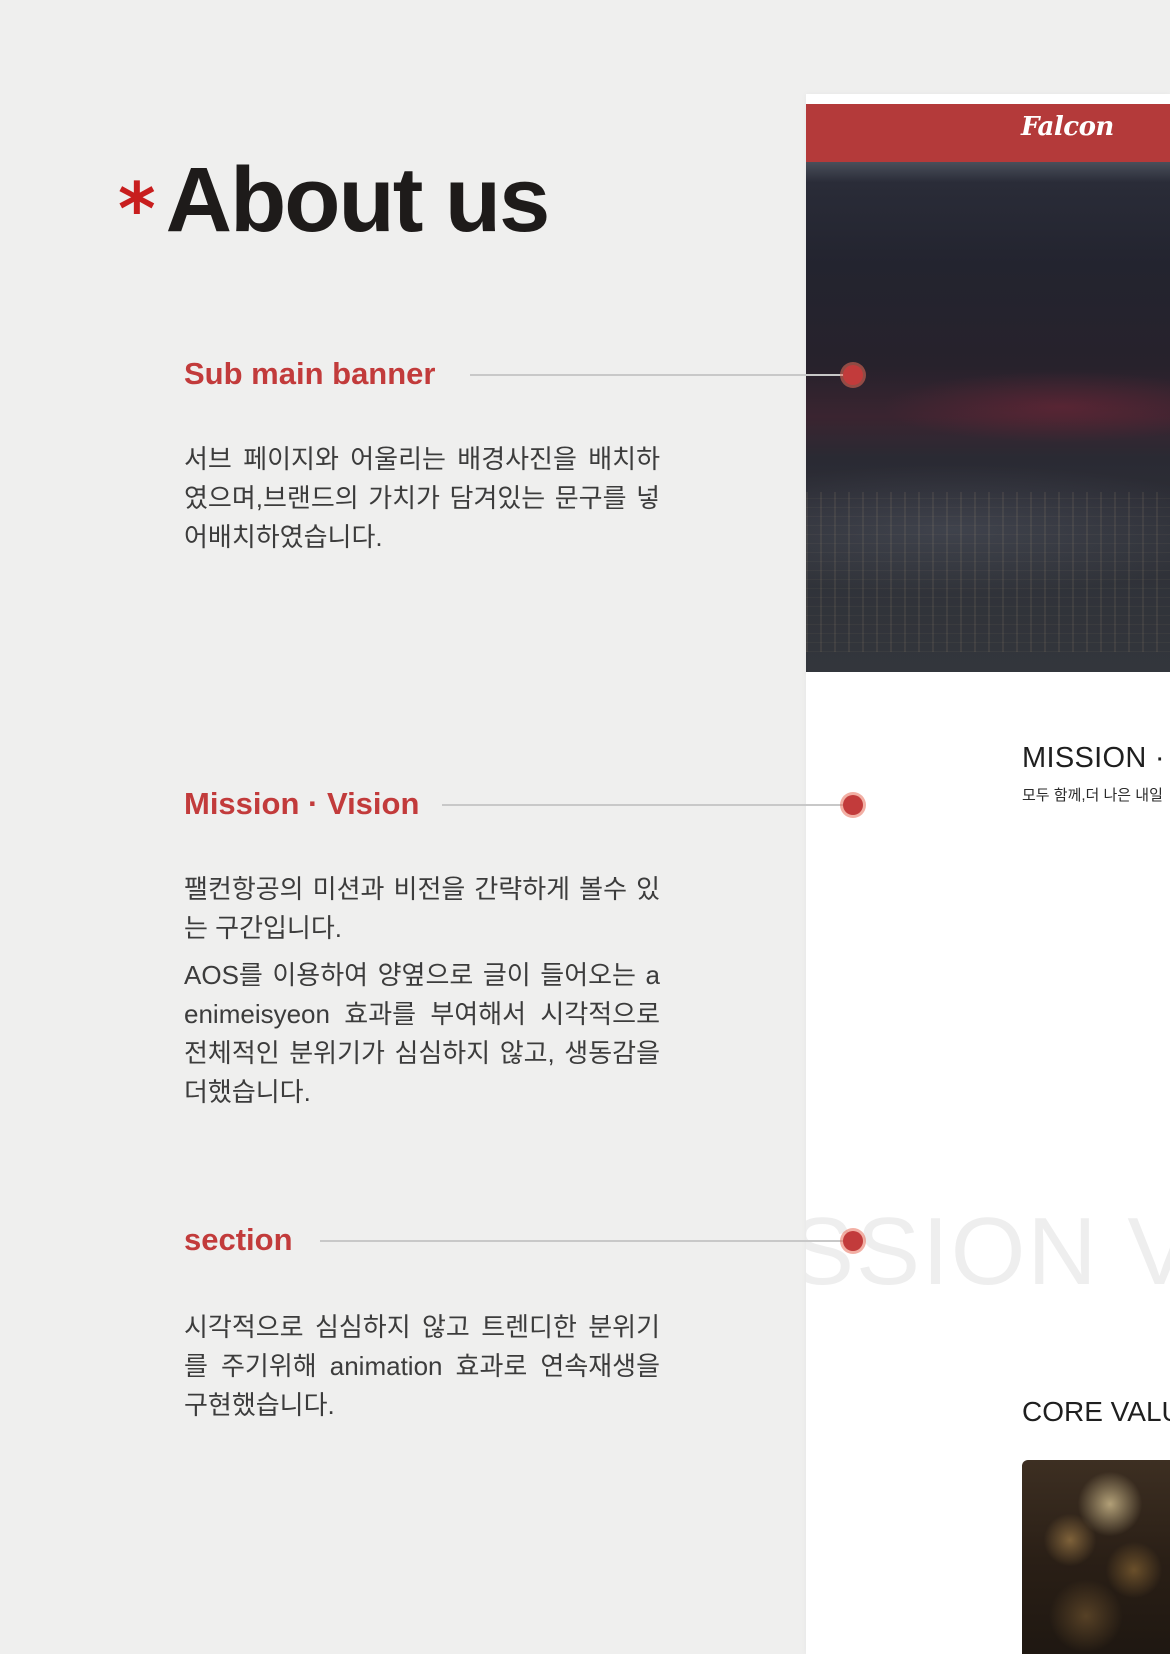 The width and height of the screenshot is (1170, 1654). What do you see at coordinates (1096, 758) in the screenshot?
I see `preview-mission-title: MISSION · V` at bounding box center [1096, 758].